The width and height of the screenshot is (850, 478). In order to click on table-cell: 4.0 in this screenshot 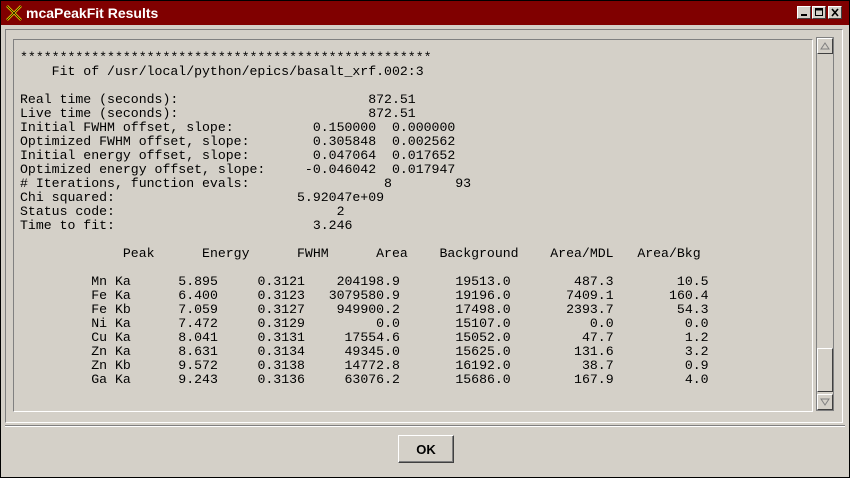, I will do `click(696, 379)`.